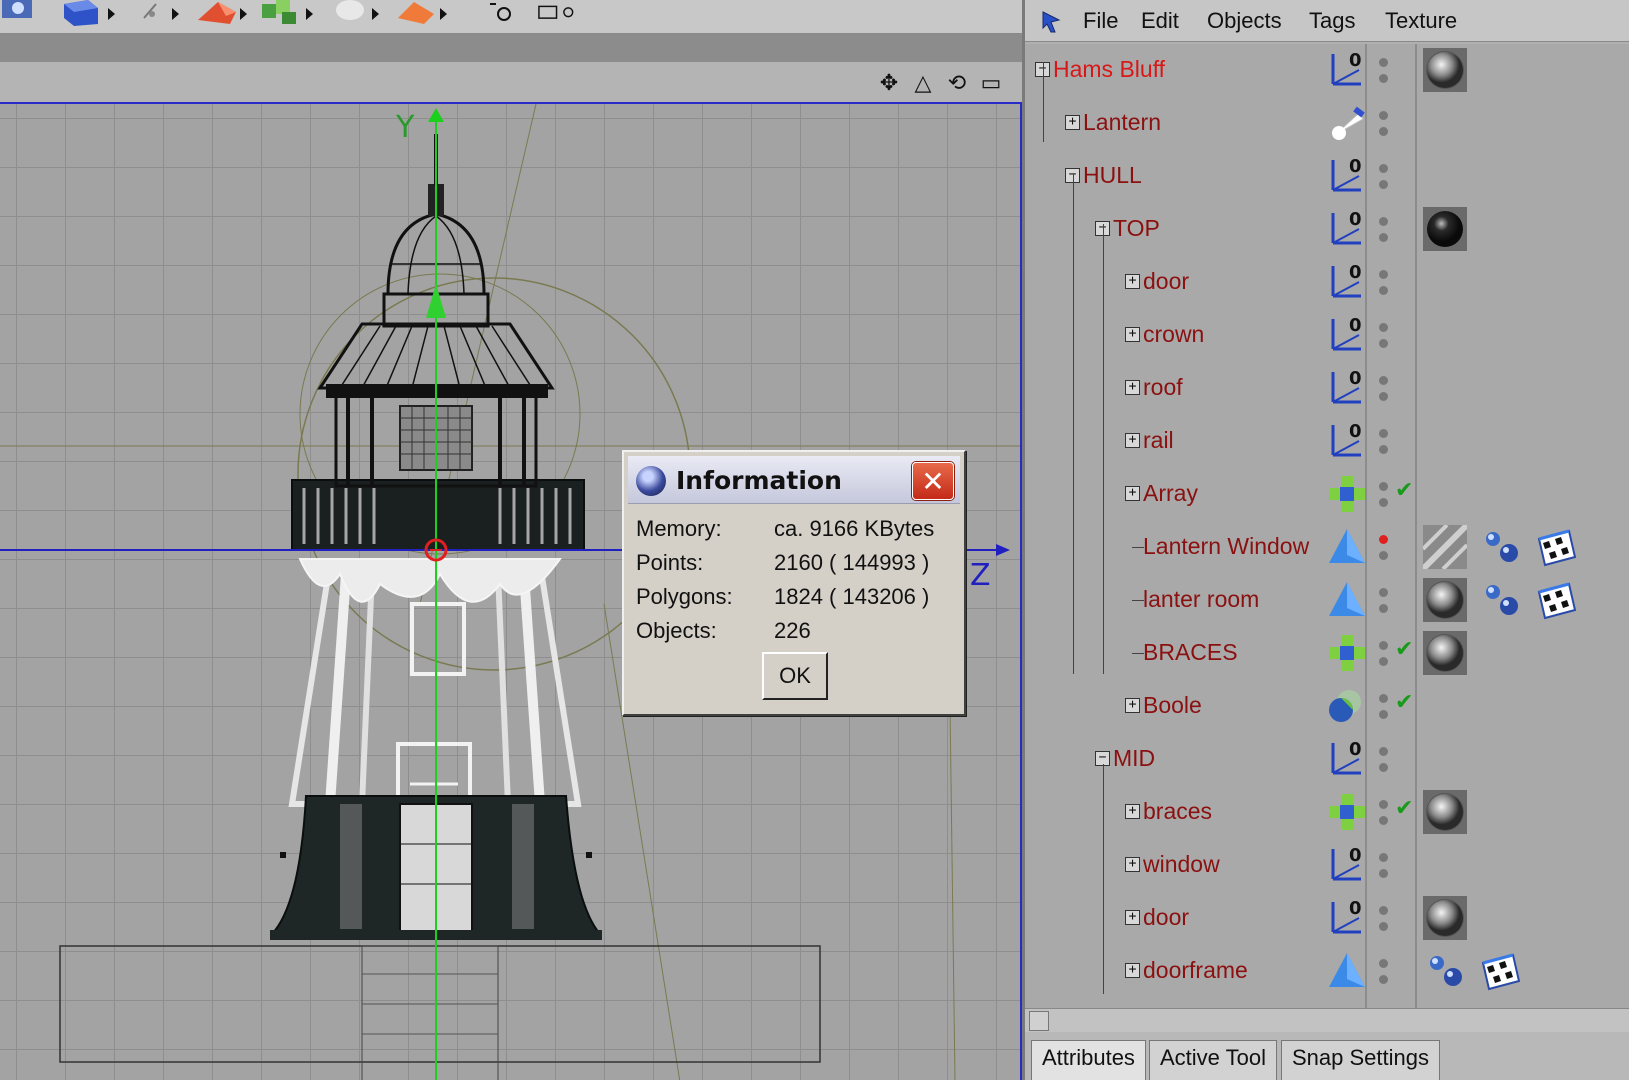  What do you see at coordinates (1039, 1021) in the screenshot?
I see `scroll-left-button` at bounding box center [1039, 1021].